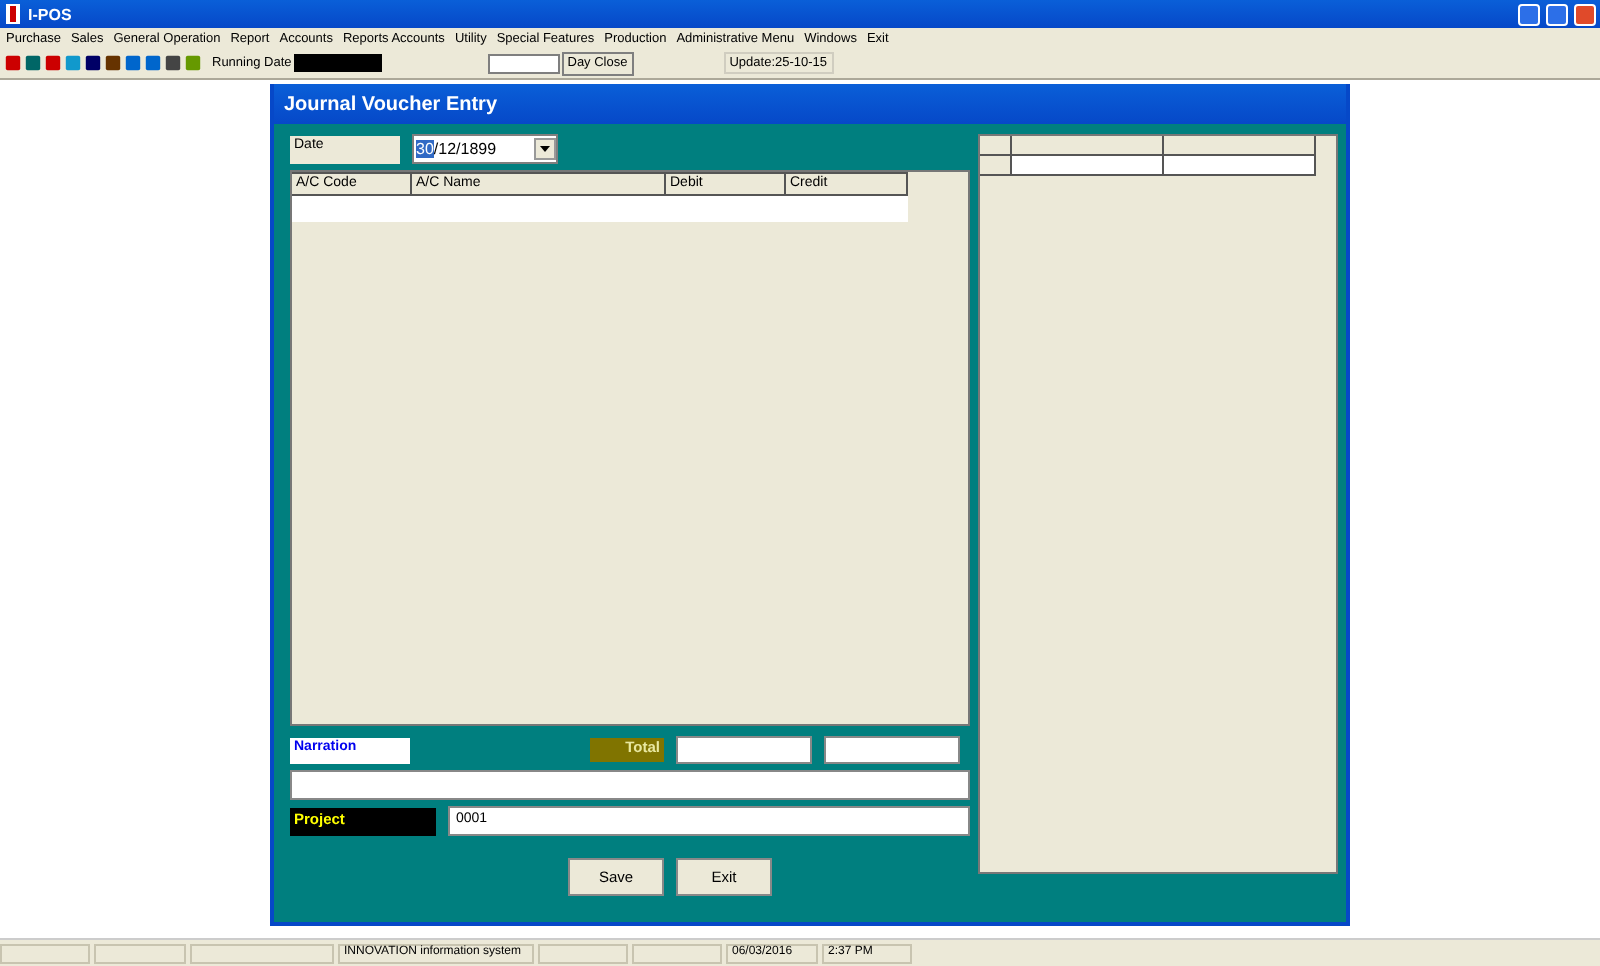  What do you see at coordinates (892, 750) in the screenshot?
I see `credit-total-field` at bounding box center [892, 750].